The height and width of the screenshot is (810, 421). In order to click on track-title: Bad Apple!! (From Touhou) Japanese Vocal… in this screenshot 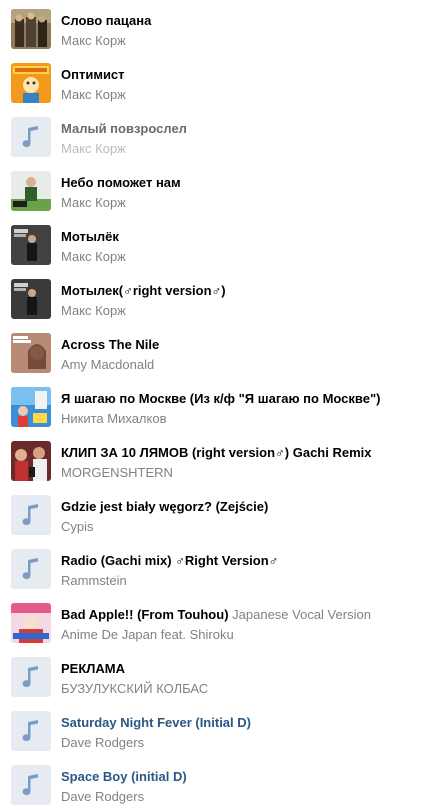, I will do `click(216, 615)`.